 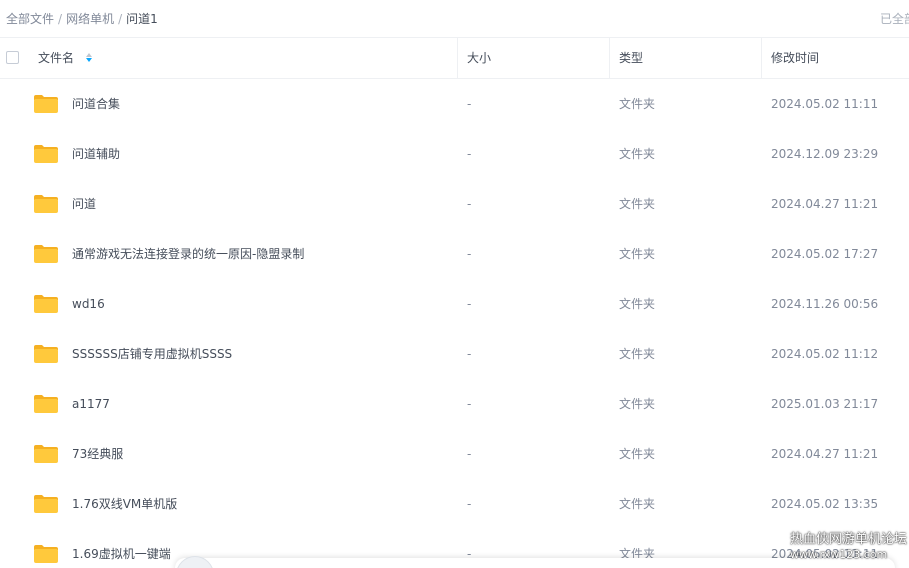 I want to click on watermark: 热血侠网游单机论坛 www.rxw123.com, so click(x=848, y=547).